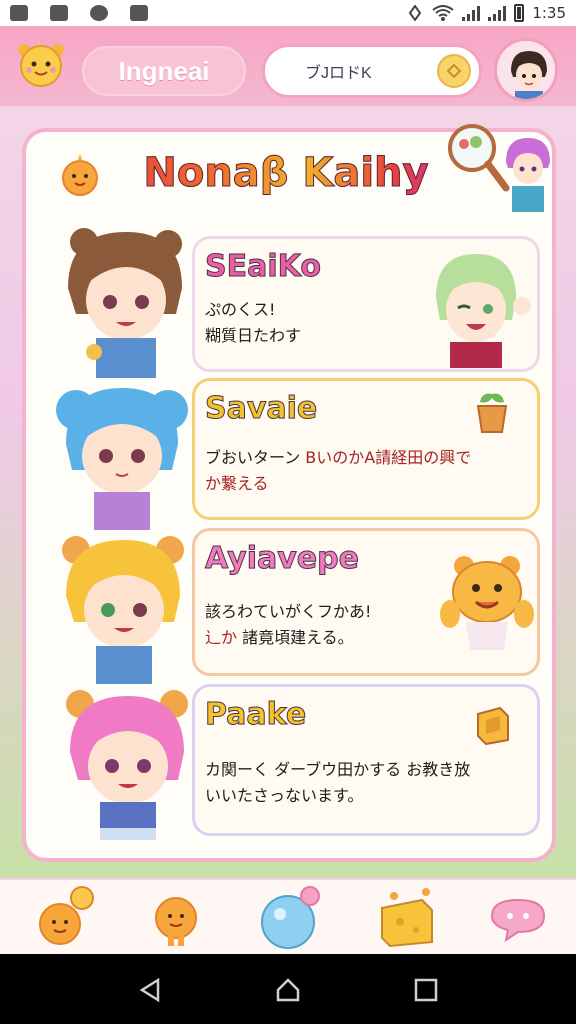 Image resolution: width=576 pixels, height=1024 pixels. I want to click on description-line-red: BいのかA請経田の興で, so click(388, 457).